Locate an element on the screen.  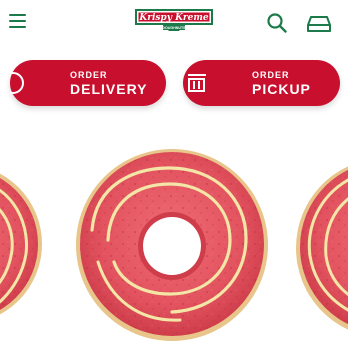
top-header: Krispy Kreme DOUGHNUTS is located at coordinates (174, 24).